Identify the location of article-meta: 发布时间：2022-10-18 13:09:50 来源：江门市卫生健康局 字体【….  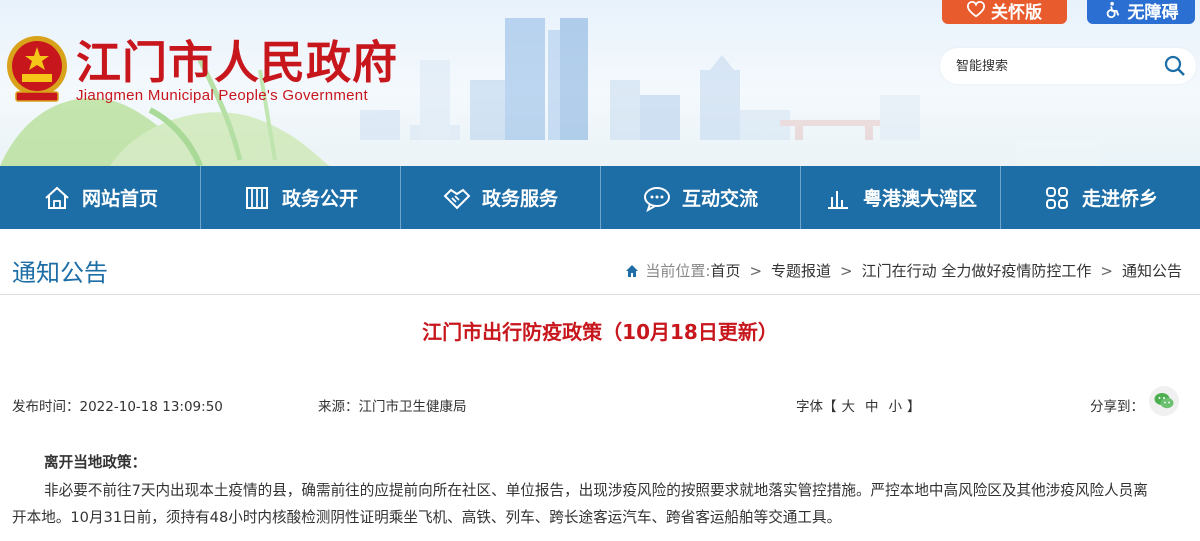
(600, 404).